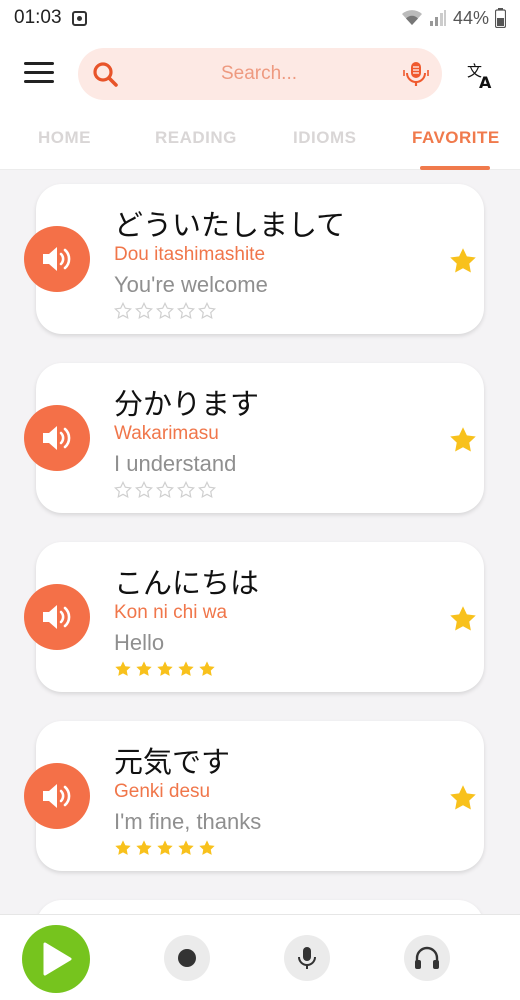  What do you see at coordinates (437, 18) in the screenshot?
I see `signal-icon` at bounding box center [437, 18].